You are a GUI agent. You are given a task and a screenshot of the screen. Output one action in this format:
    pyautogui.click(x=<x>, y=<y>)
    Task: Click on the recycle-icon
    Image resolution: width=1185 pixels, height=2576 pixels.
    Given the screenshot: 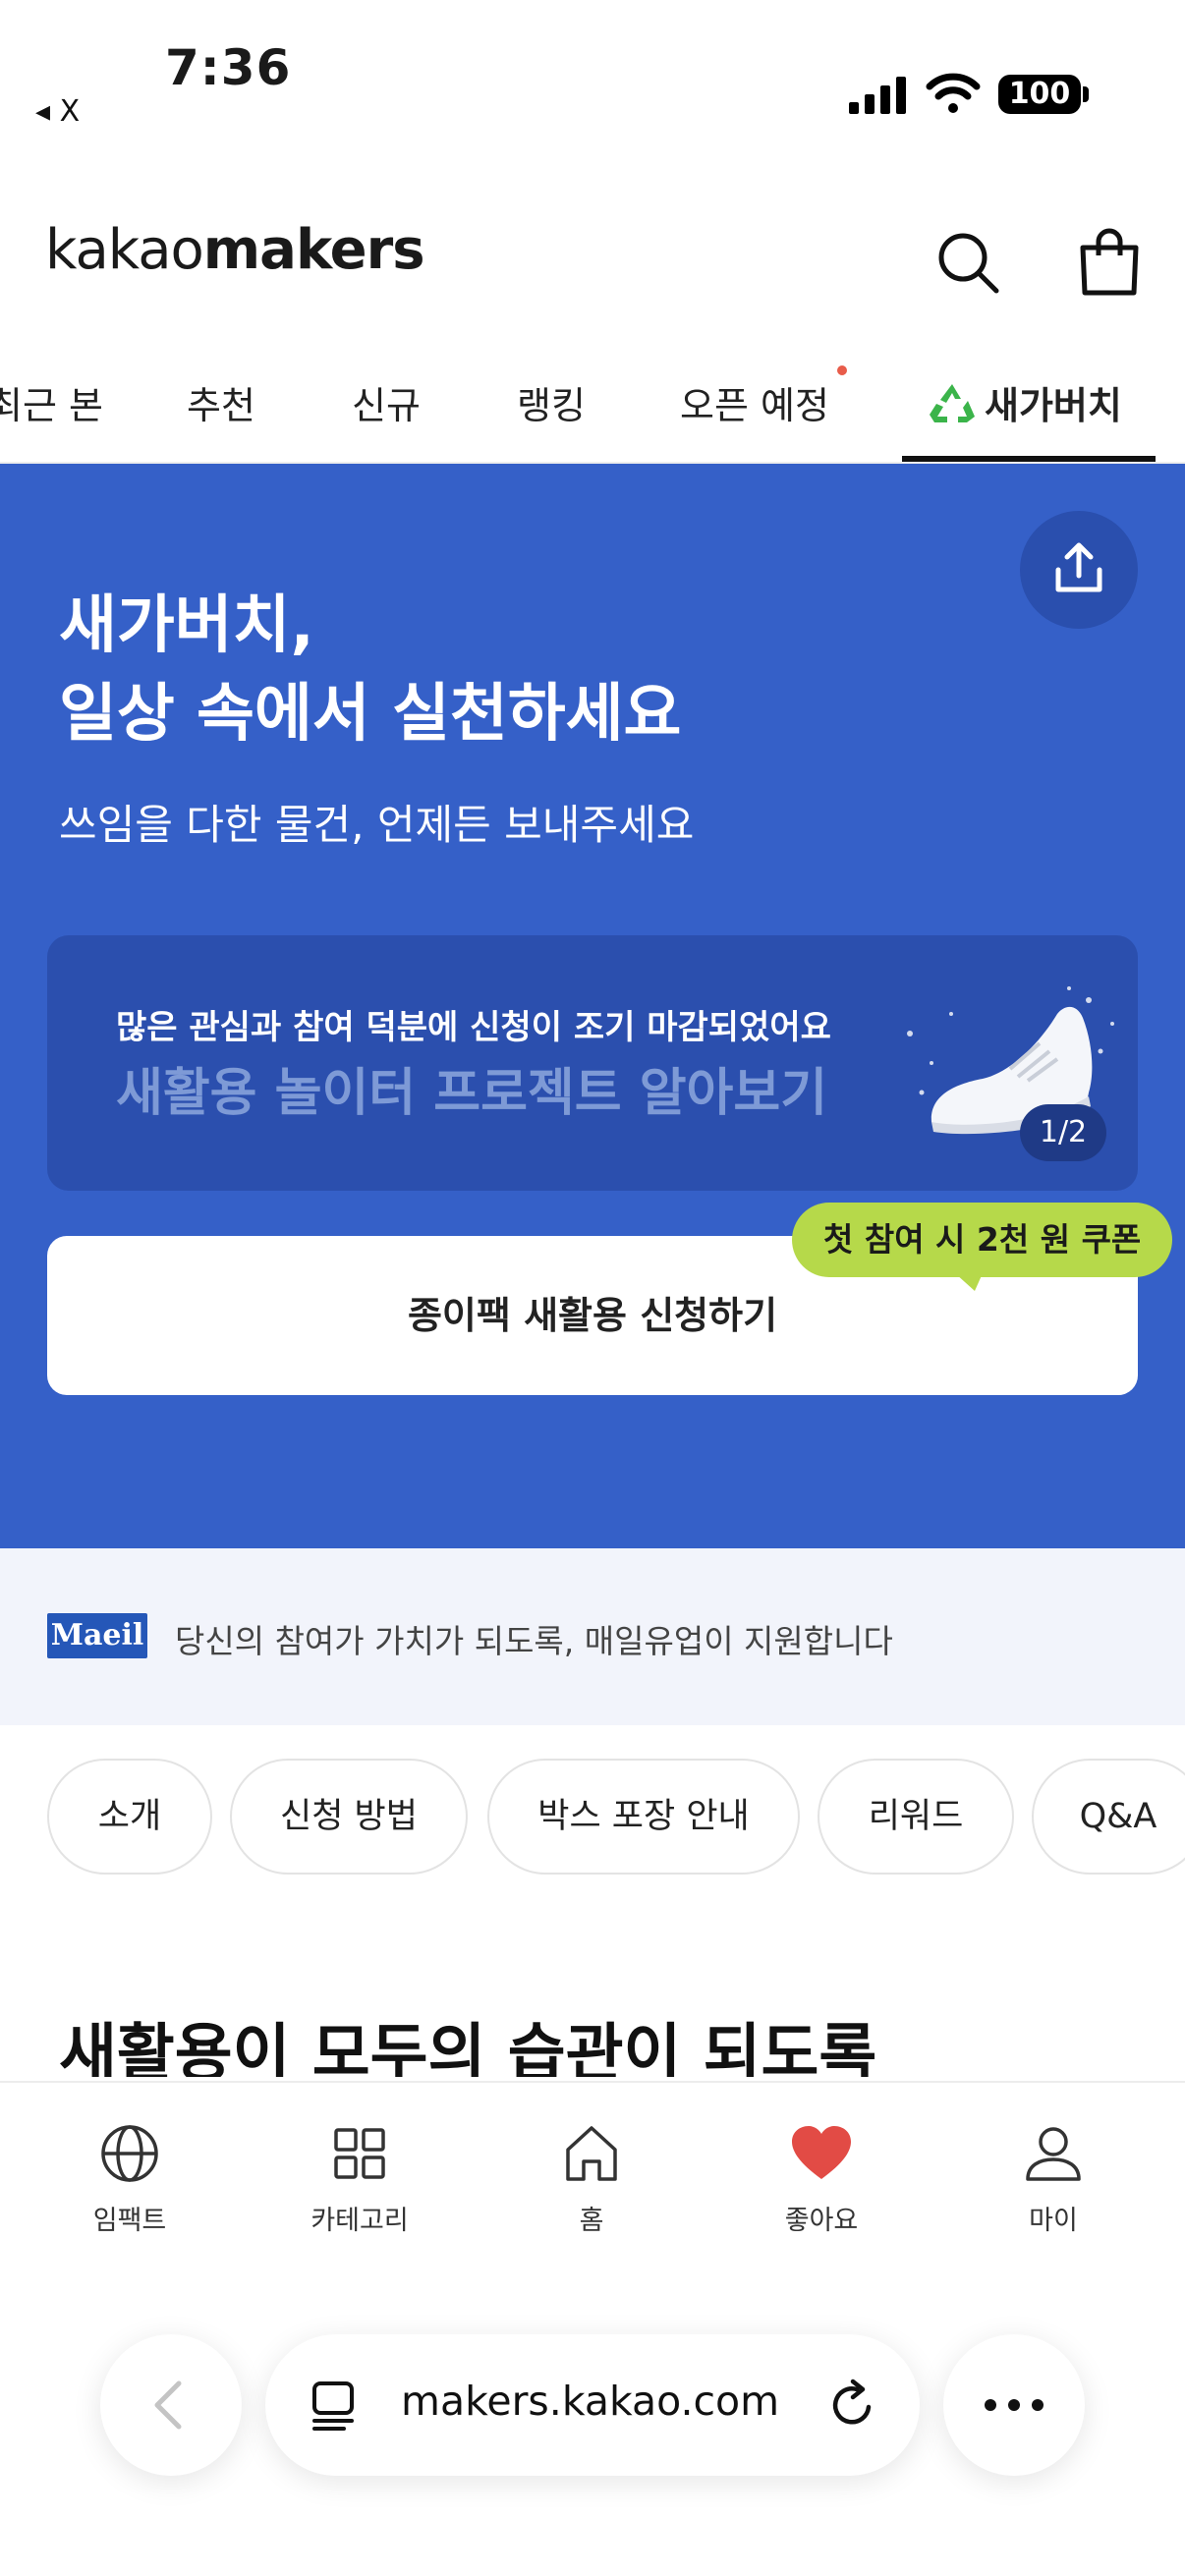 What is the action you would take?
    pyautogui.click(x=953, y=403)
    